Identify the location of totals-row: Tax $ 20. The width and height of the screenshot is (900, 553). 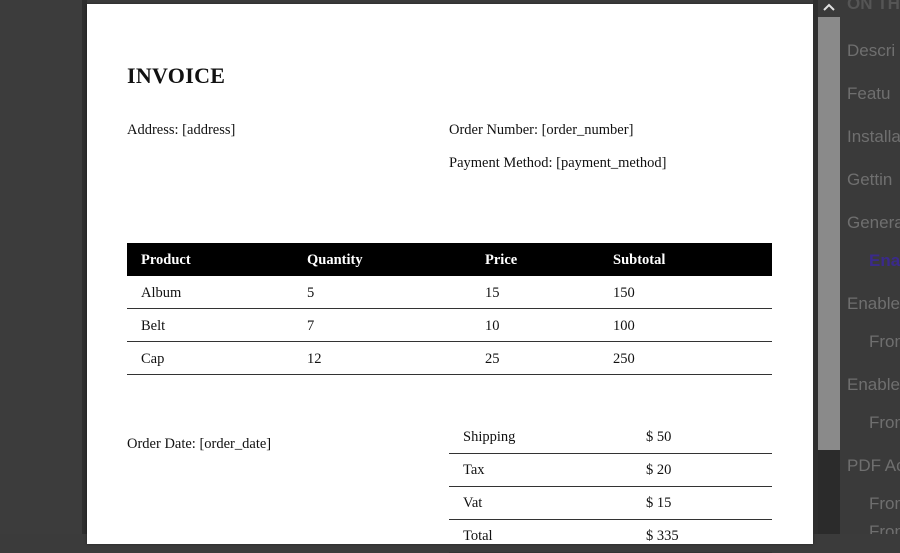
(610, 470).